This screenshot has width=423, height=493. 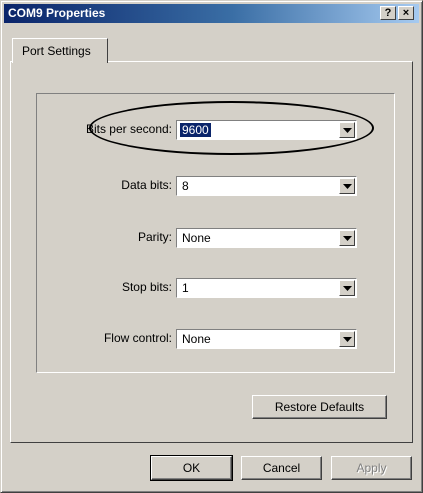 What do you see at coordinates (266, 288) in the screenshot?
I see `stop-bits-combo: 1` at bounding box center [266, 288].